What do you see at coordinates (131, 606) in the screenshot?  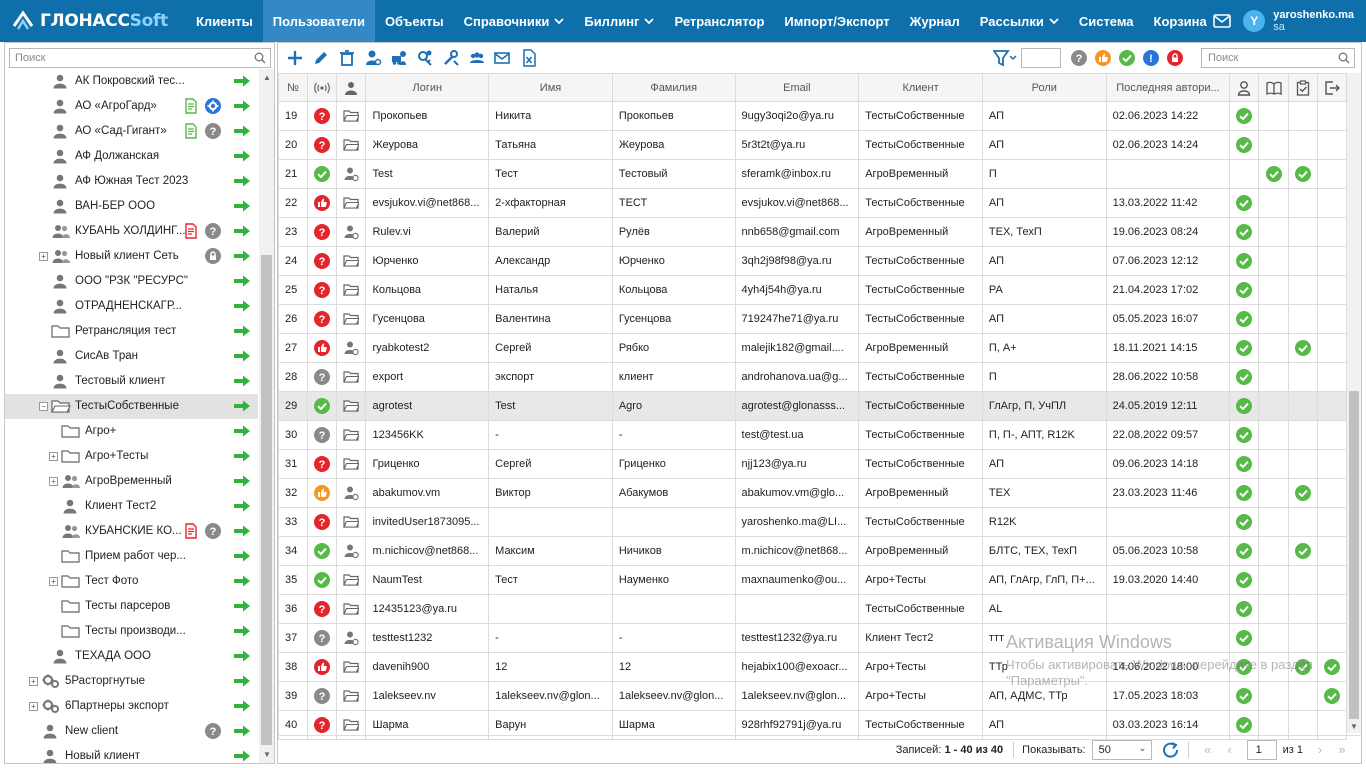 I see `tree-item: Тесты парсеров` at bounding box center [131, 606].